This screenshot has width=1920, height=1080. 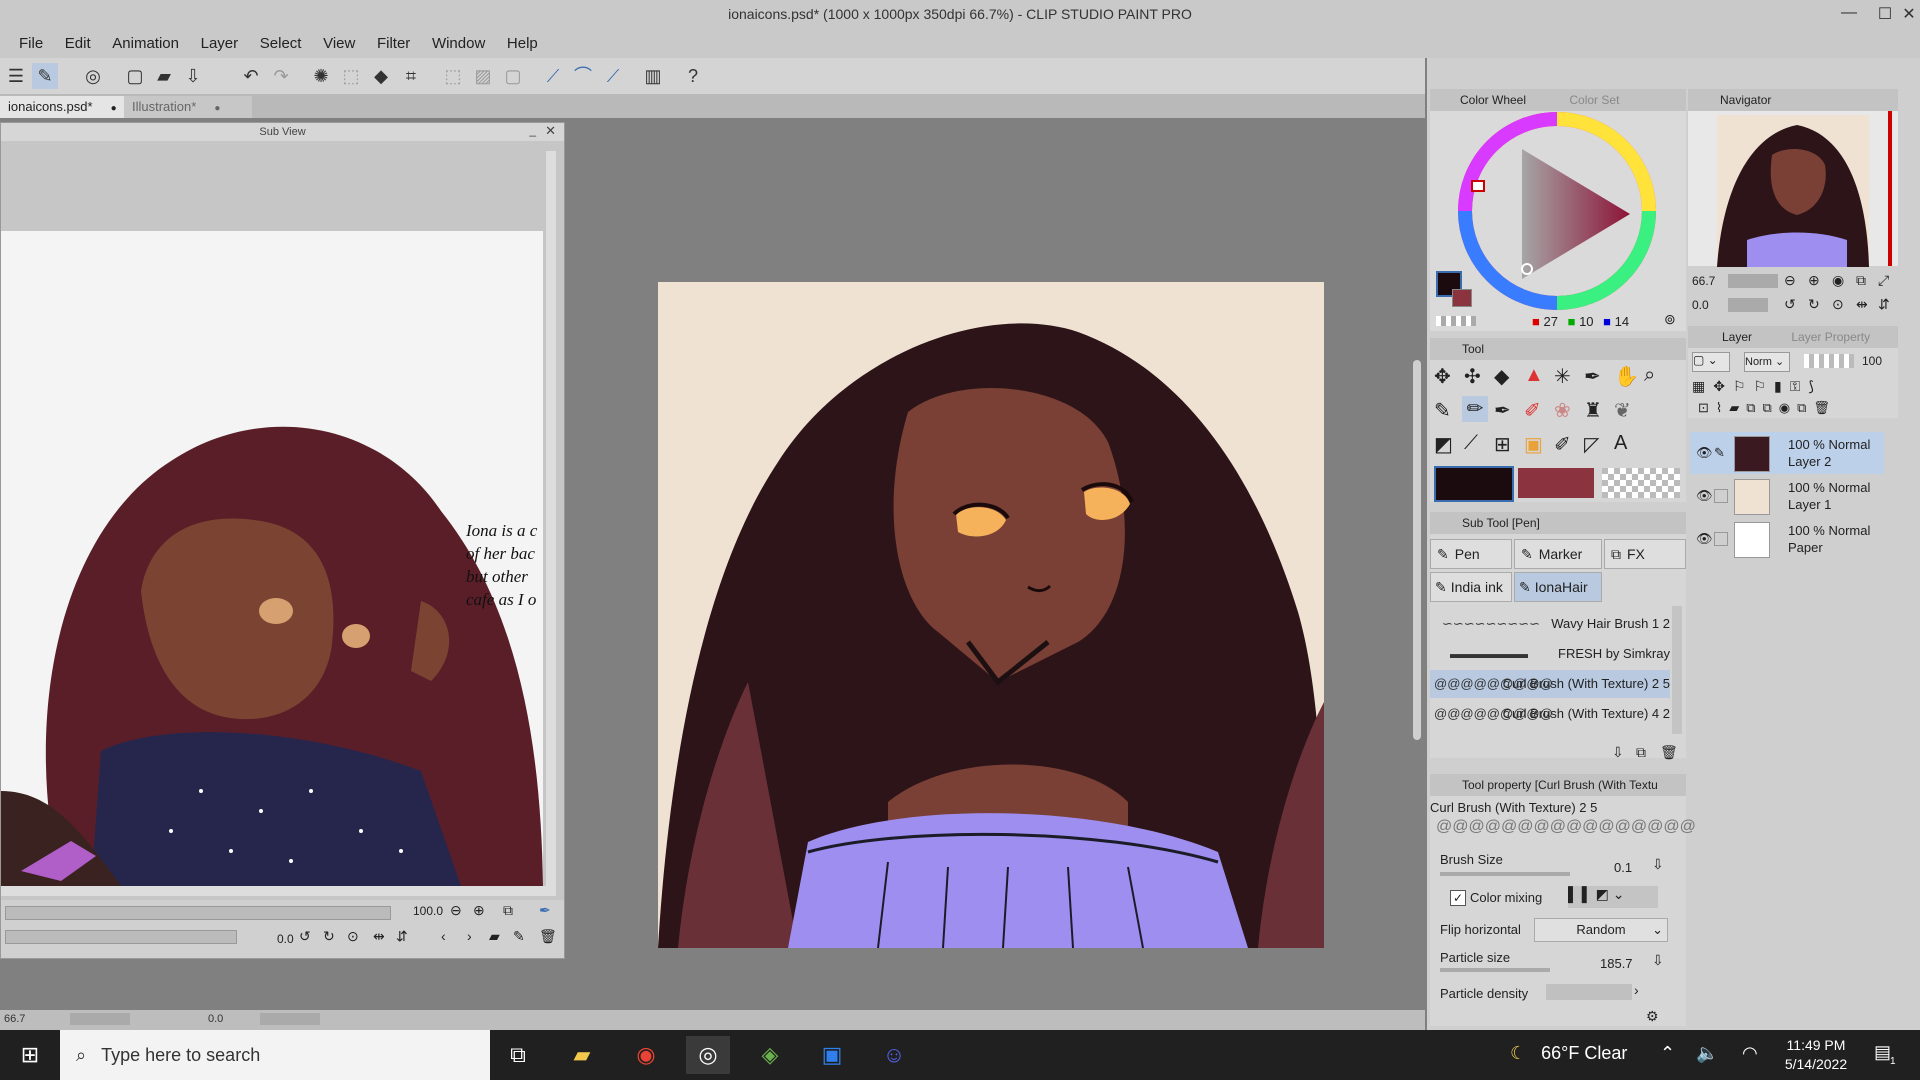 I want to click on edit-icon: ✎, so click(x=519, y=936).